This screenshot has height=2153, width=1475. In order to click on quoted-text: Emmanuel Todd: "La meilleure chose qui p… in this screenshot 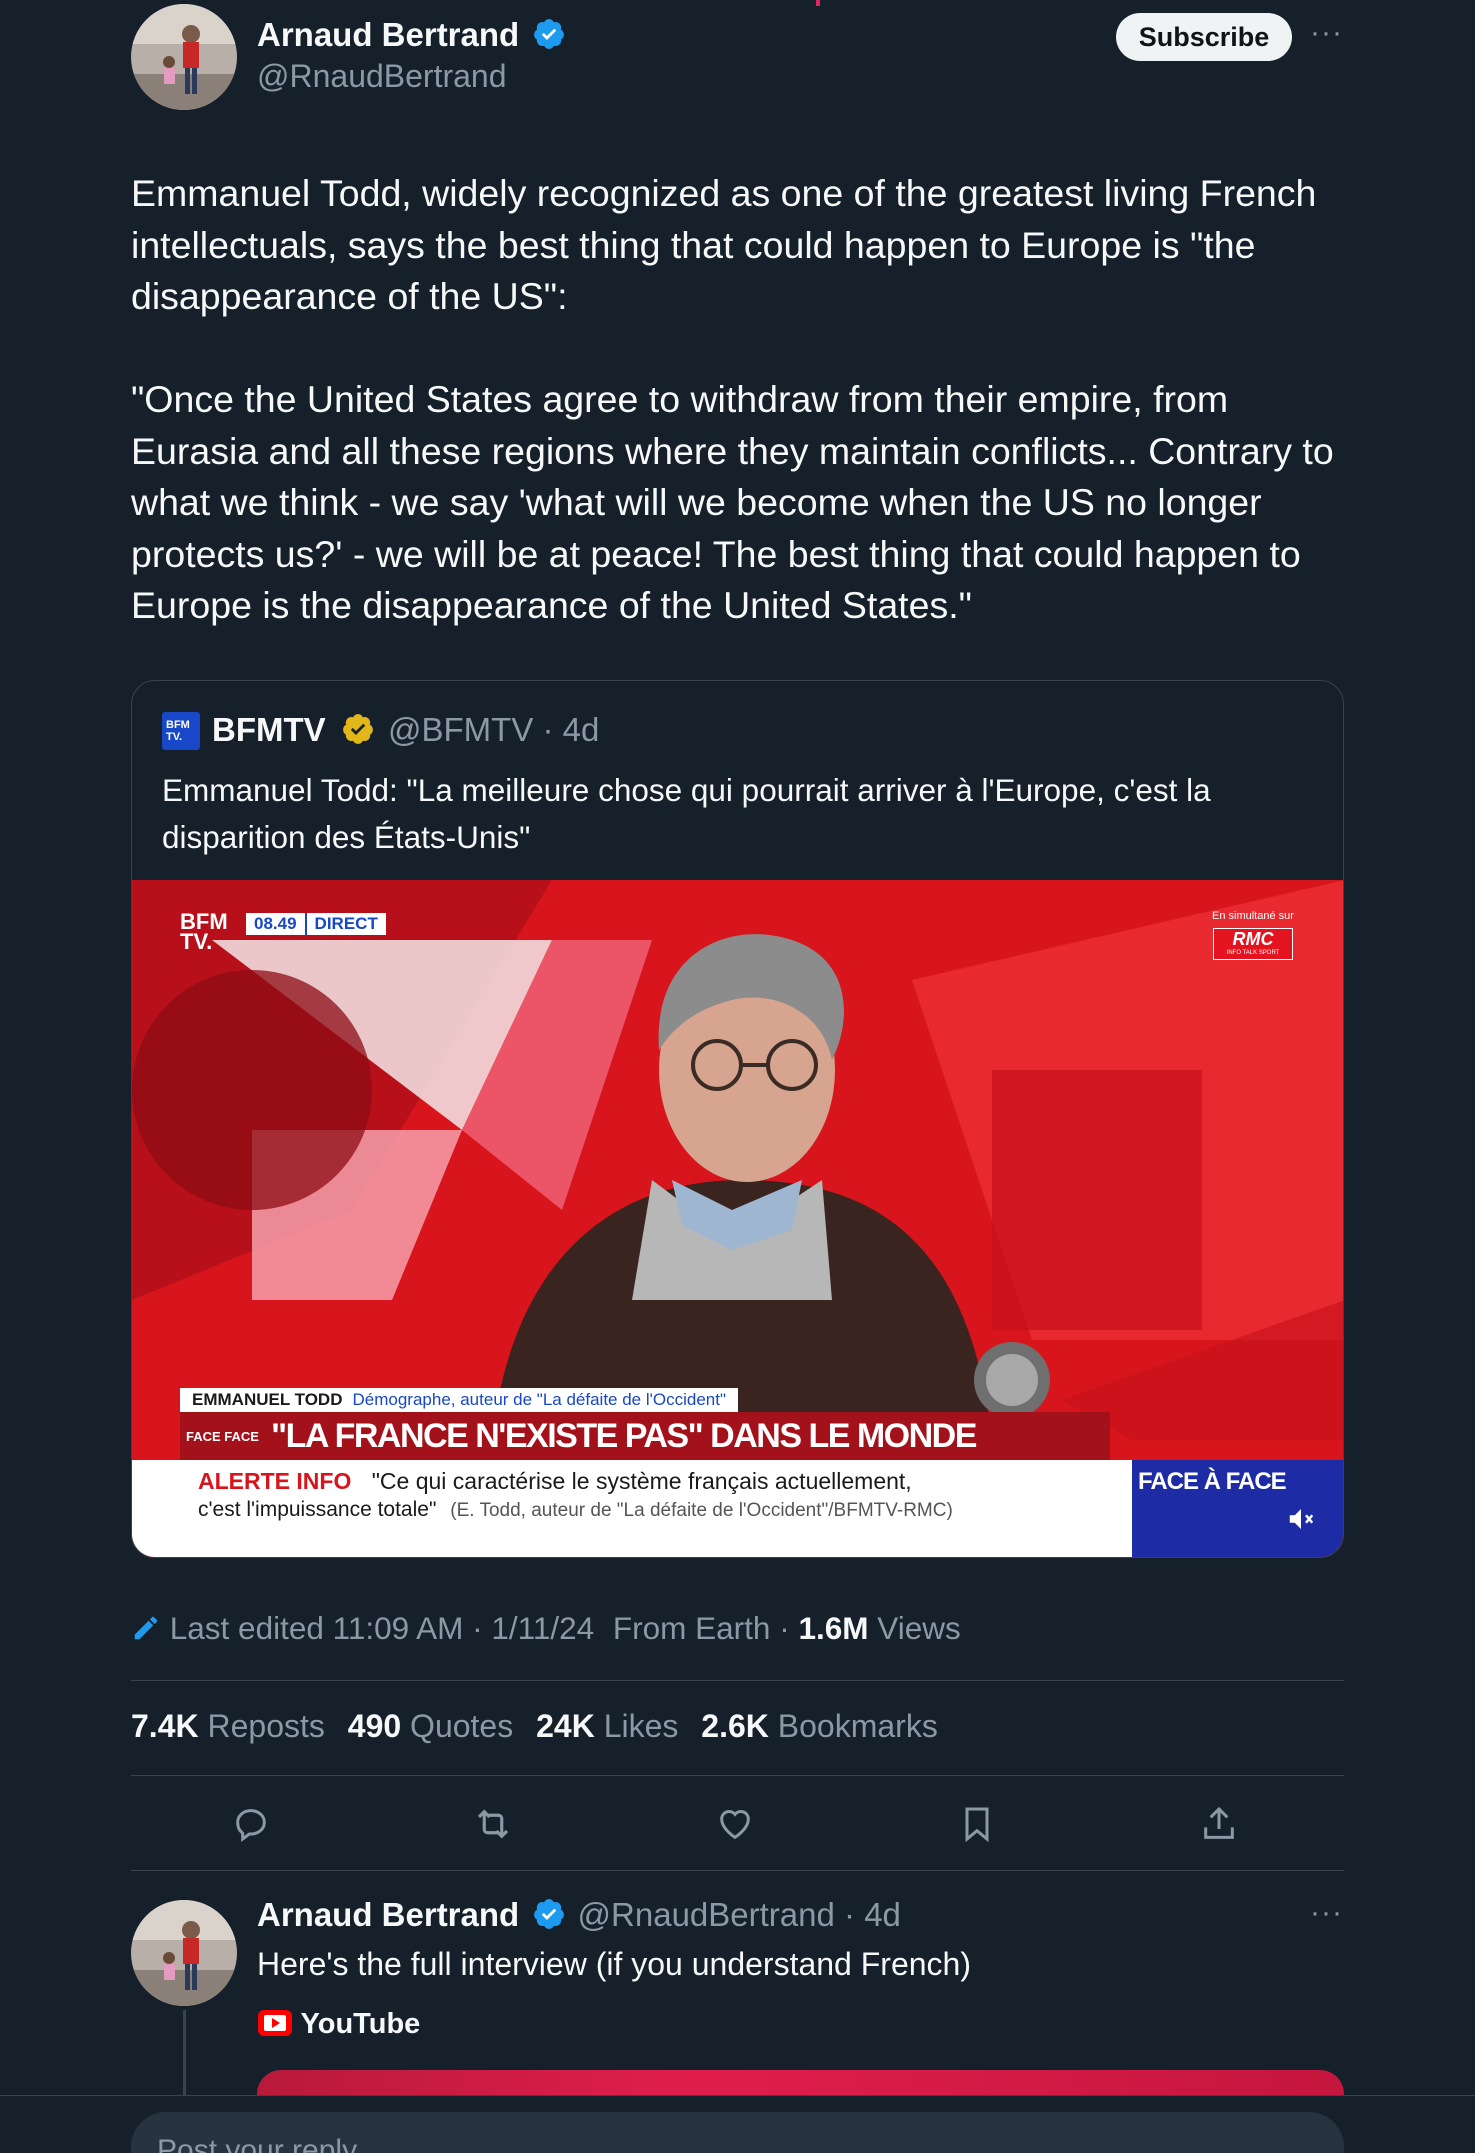, I will do `click(686, 813)`.